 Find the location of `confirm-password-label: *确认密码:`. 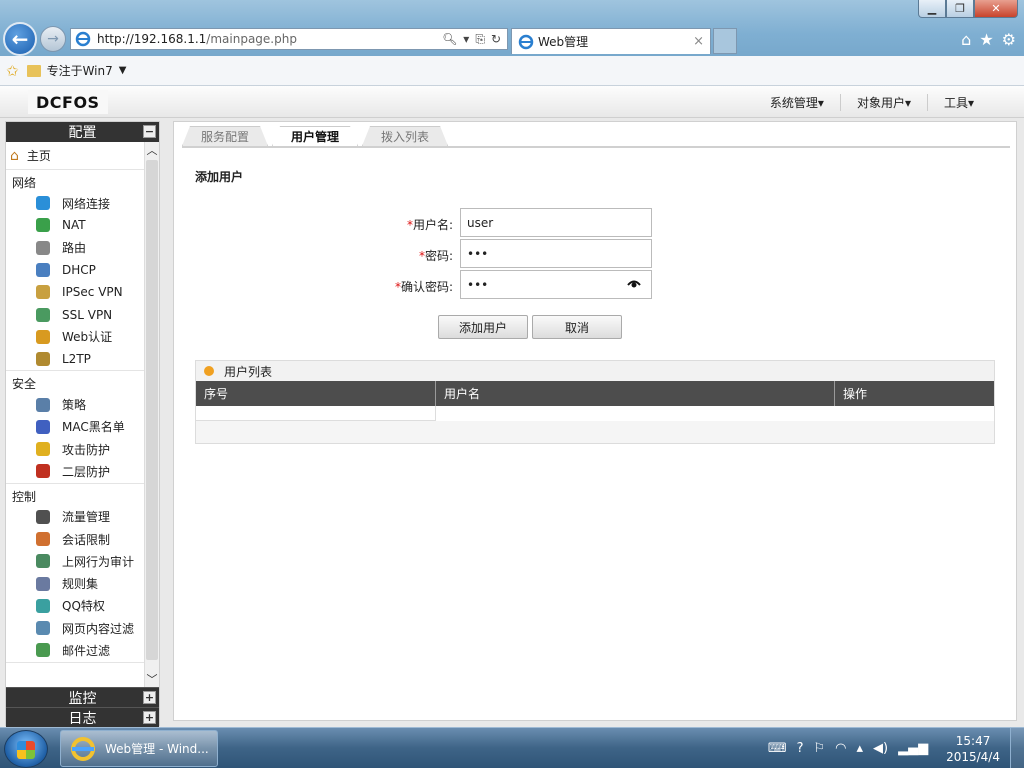

confirm-password-label: *确认密码: is located at coordinates (423, 287).